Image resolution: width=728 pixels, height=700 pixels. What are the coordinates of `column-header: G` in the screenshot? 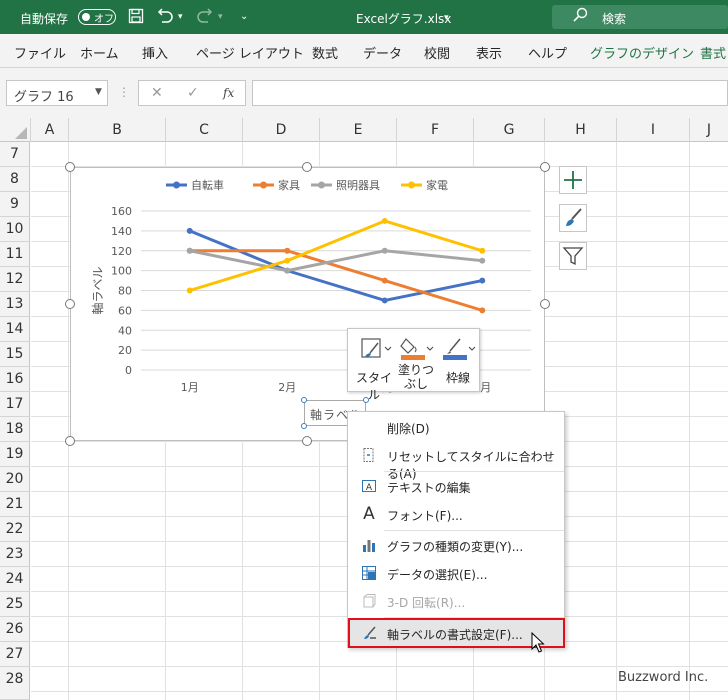 It's located at (509, 130).